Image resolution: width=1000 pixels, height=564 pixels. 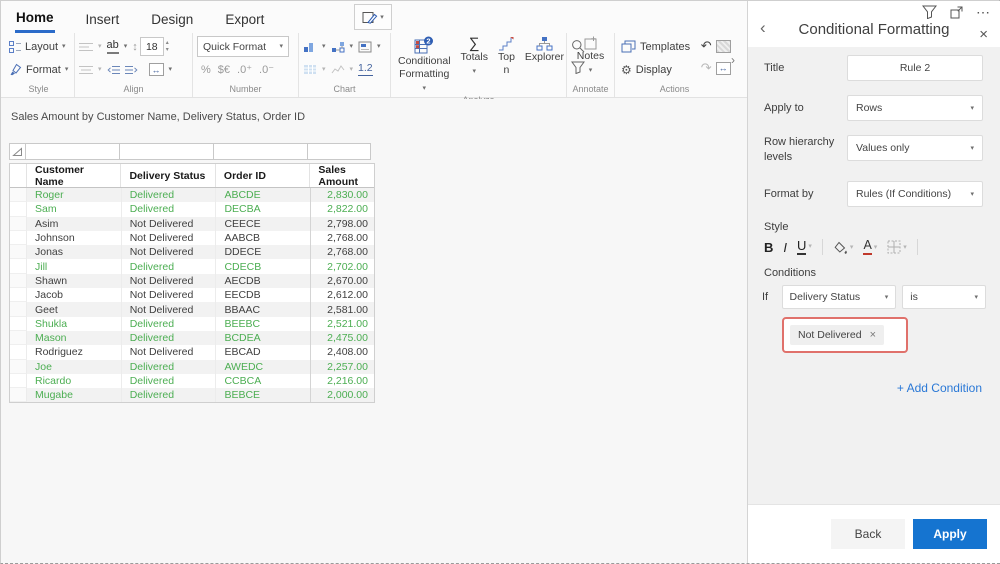 I want to click on table-row: Jonas Not Delivered DDECE 2,768.00, so click(x=192, y=252).